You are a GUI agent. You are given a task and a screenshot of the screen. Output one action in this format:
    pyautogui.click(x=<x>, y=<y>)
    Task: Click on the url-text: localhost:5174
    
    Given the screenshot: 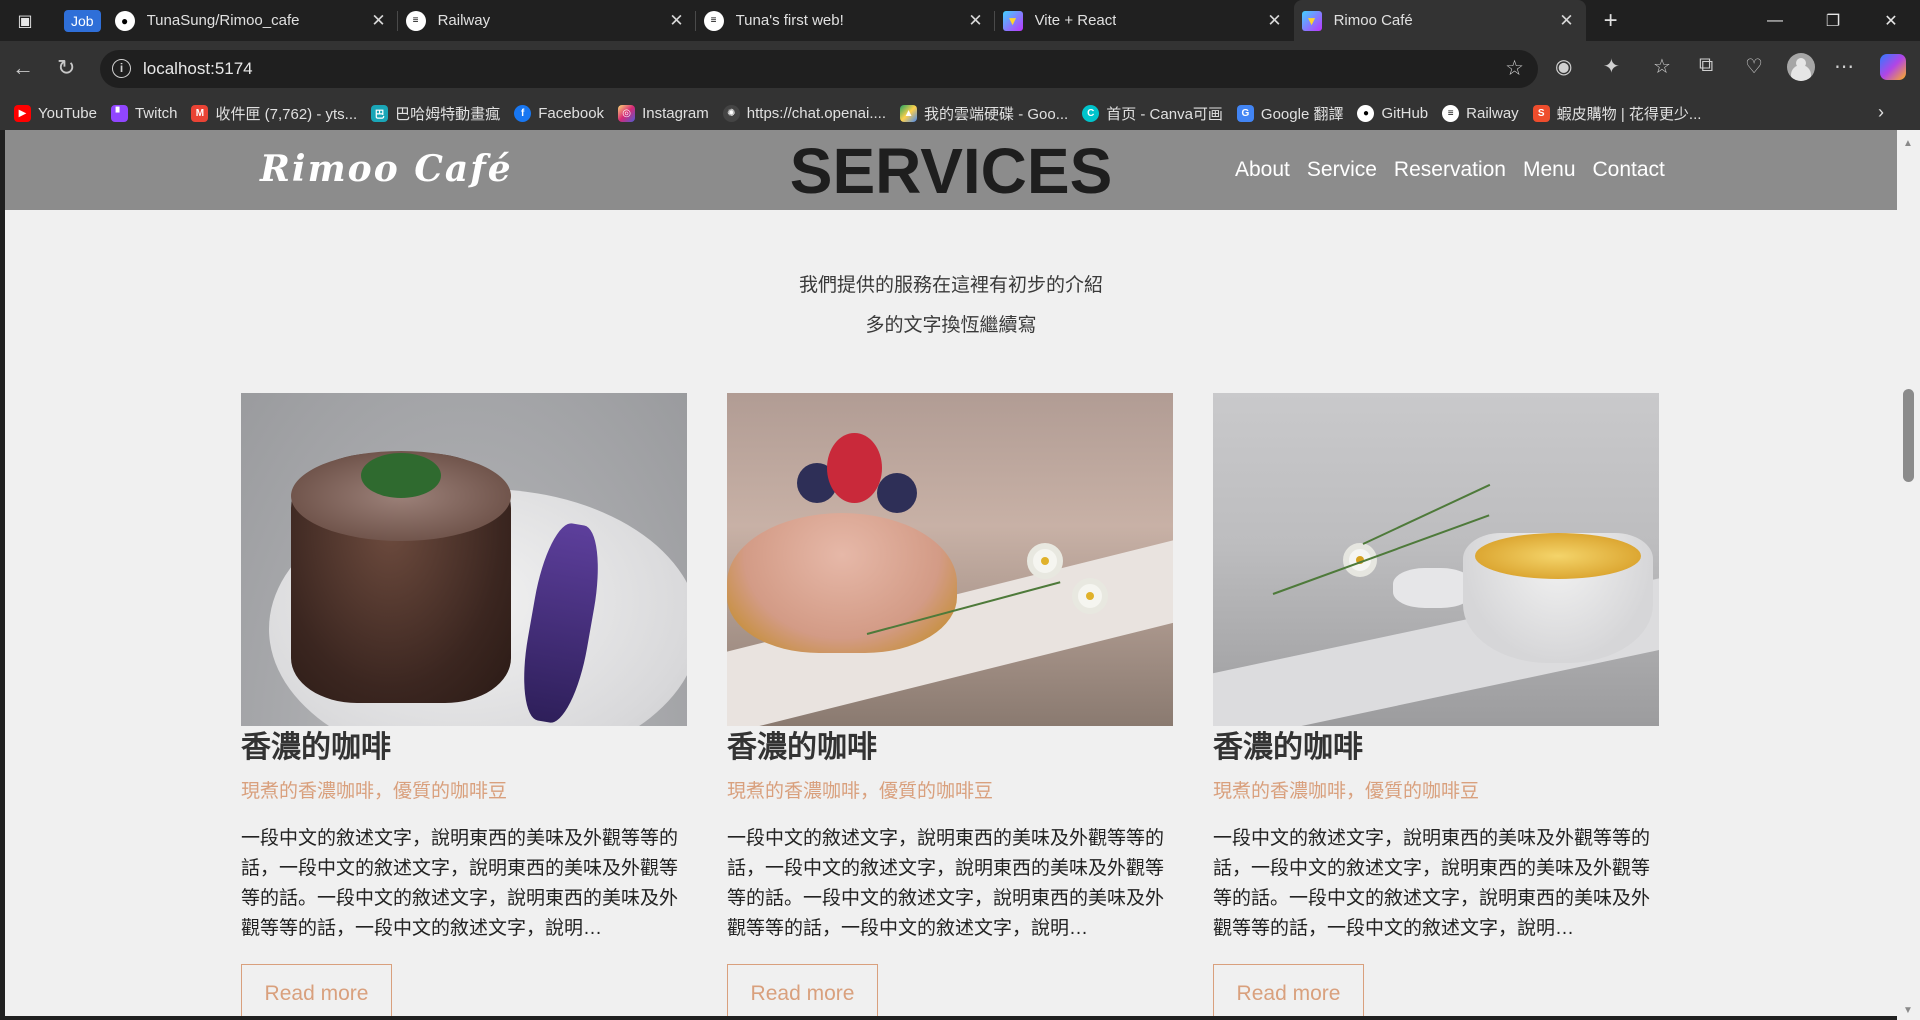 What is the action you would take?
    pyautogui.click(x=198, y=69)
    